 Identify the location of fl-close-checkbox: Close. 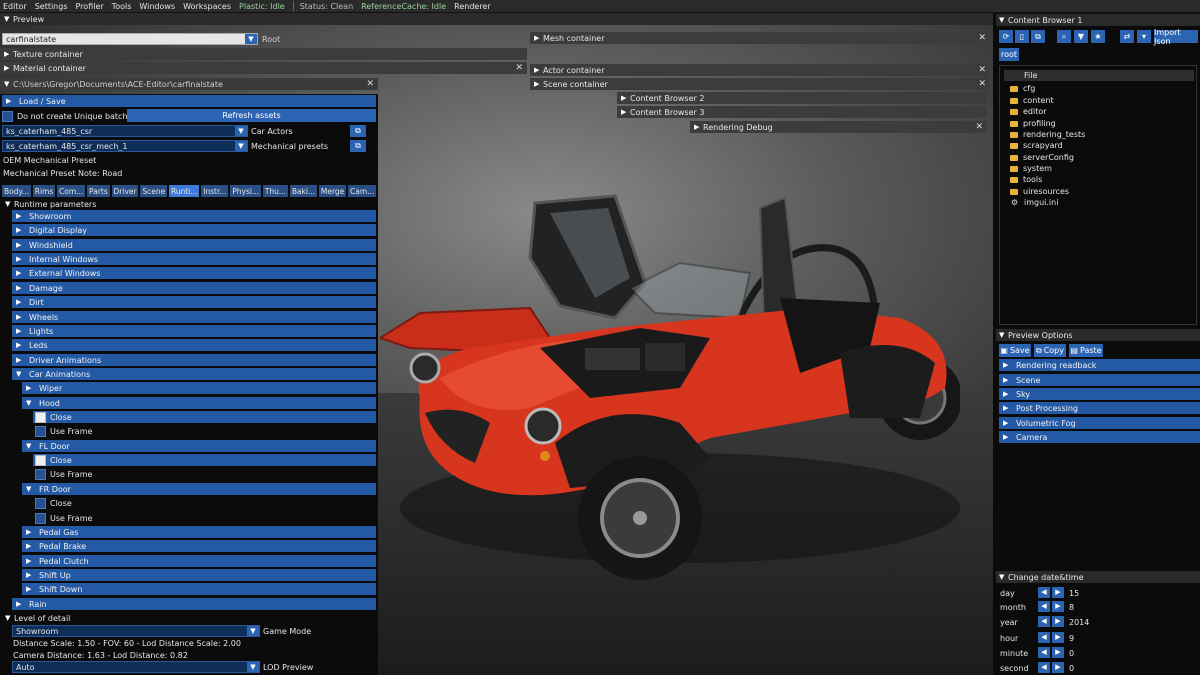
(204, 460).